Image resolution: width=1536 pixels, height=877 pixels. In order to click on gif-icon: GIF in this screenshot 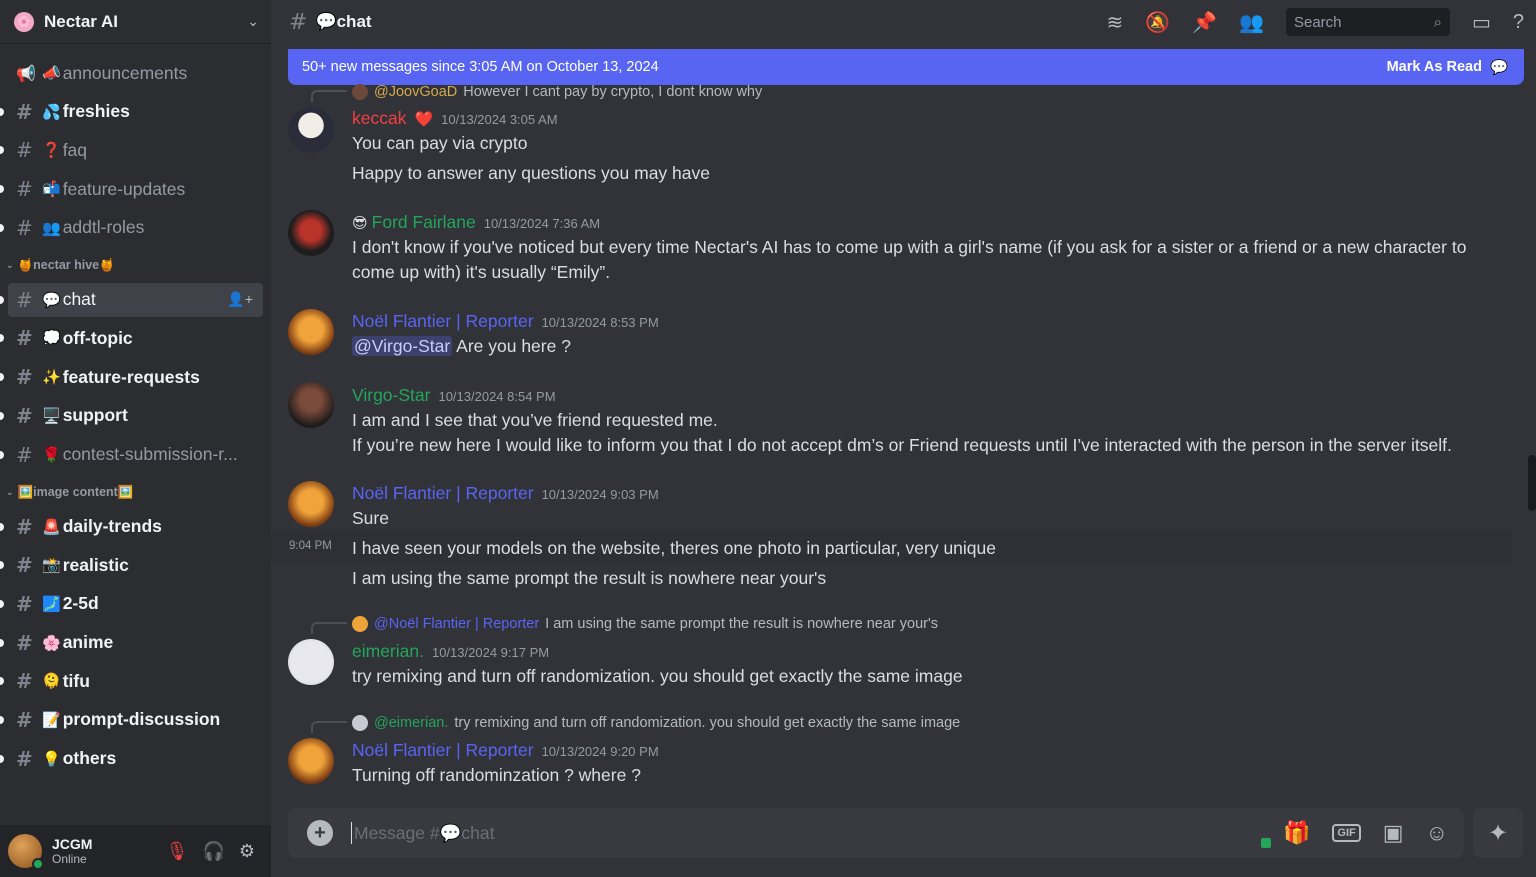, I will do `click(1346, 833)`.